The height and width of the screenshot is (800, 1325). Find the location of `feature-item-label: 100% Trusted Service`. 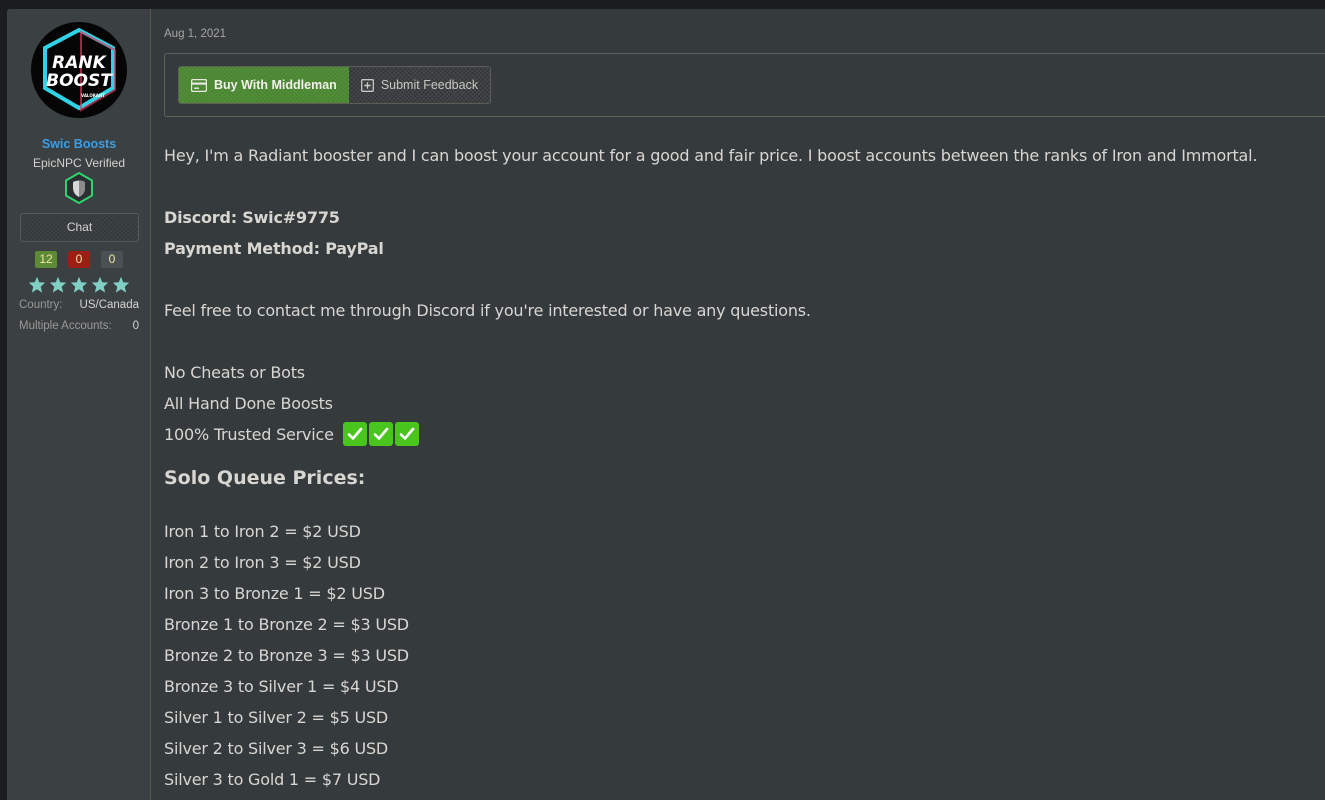

feature-item-label: 100% Trusted Service is located at coordinates (249, 434).